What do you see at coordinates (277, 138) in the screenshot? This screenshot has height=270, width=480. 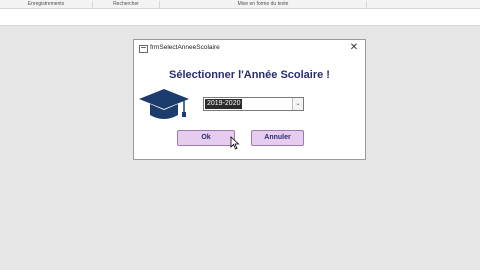 I see `cancel-button: Annuler` at bounding box center [277, 138].